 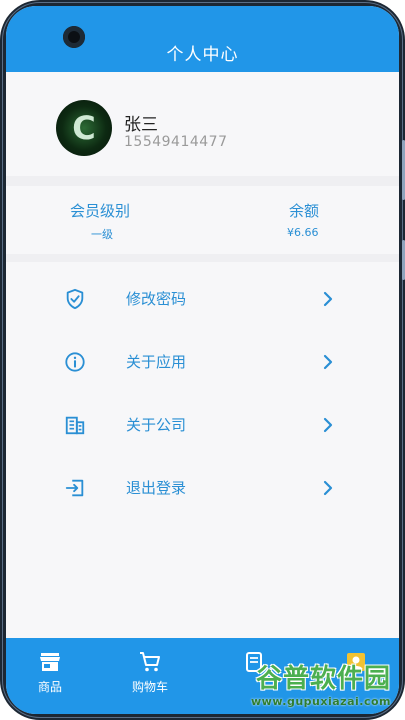 I want to click on menu-item-label: 关于应用, so click(x=156, y=362).